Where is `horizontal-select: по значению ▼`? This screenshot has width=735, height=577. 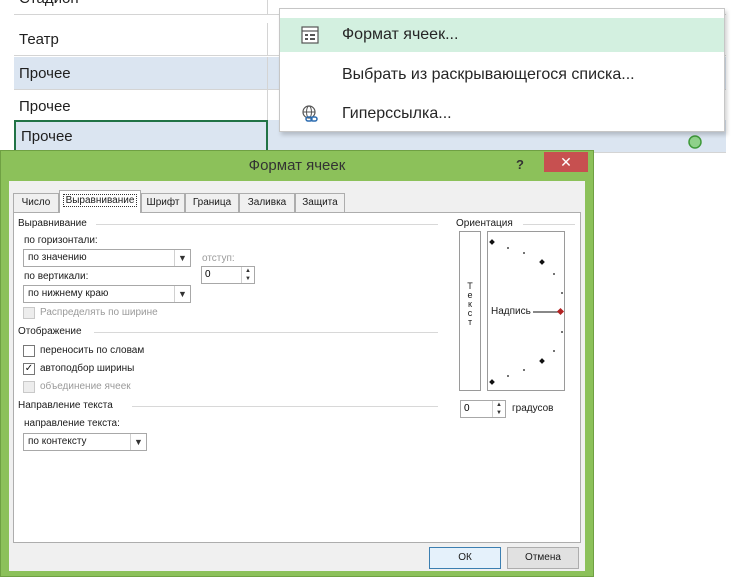 horizontal-select: по значению ▼ is located at coordinates (107, 258).